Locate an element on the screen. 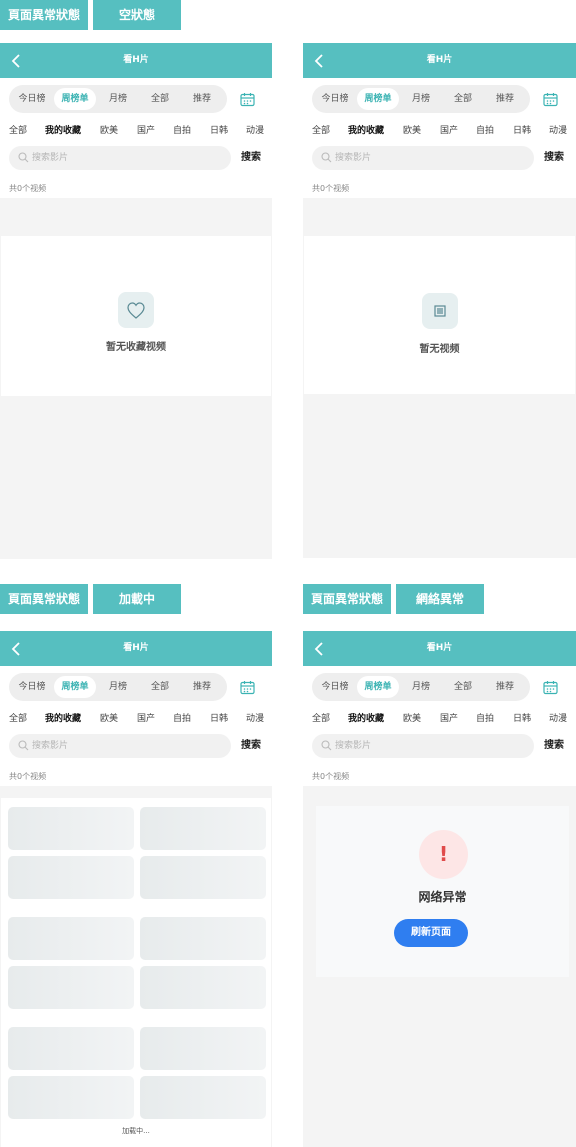 Image resolution: width=576 pixels, height=1147 pixels. error-title: 网络异常 is located at coordinates (442, 897).